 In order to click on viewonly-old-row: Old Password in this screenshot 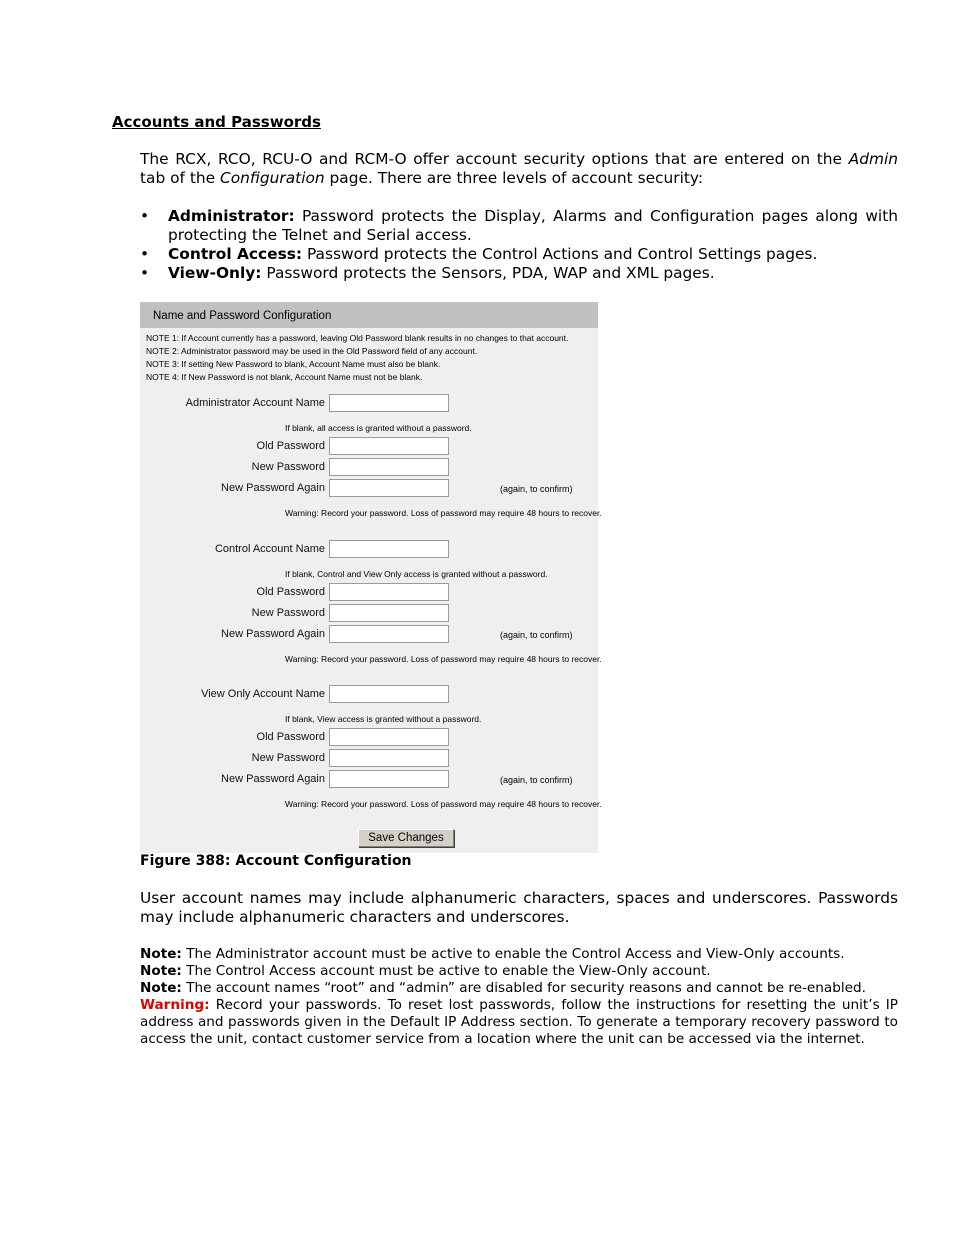, I will do `click(369, 738)`.